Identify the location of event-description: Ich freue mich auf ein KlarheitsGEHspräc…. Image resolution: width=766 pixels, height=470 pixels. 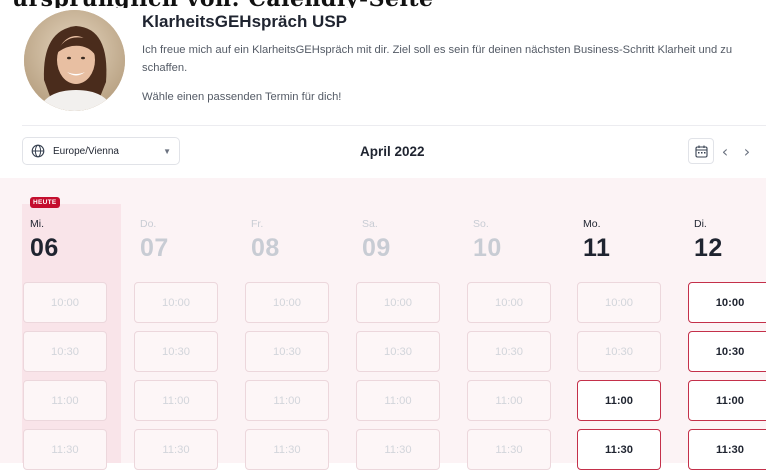
(437, 59).